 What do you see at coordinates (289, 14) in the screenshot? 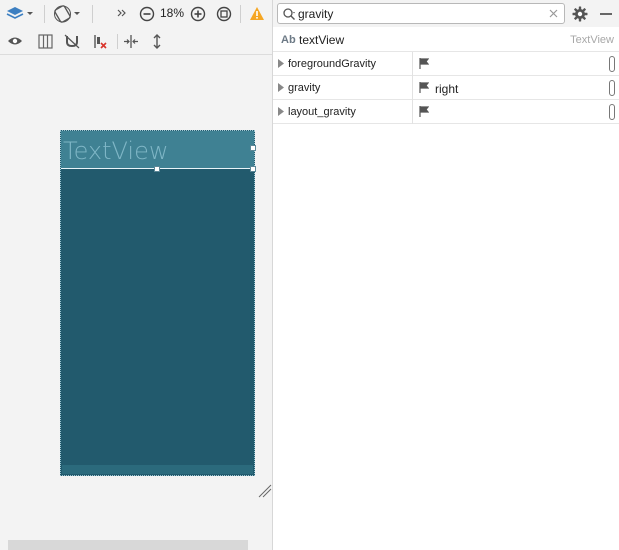
I see `search-icon` at bounding box center [289, 14].